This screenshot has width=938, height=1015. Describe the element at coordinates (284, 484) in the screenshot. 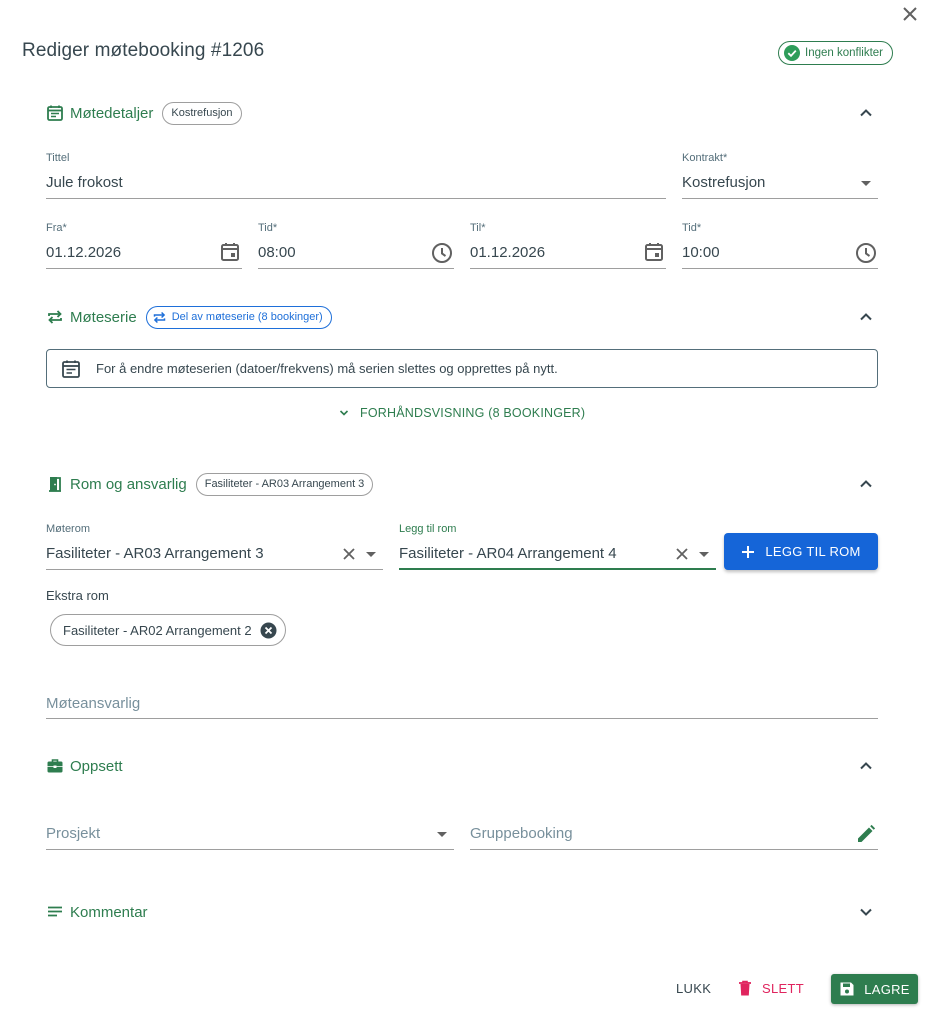

I see `room-chip: Fasiliteter - AR03 Arrangement 3` at that location.